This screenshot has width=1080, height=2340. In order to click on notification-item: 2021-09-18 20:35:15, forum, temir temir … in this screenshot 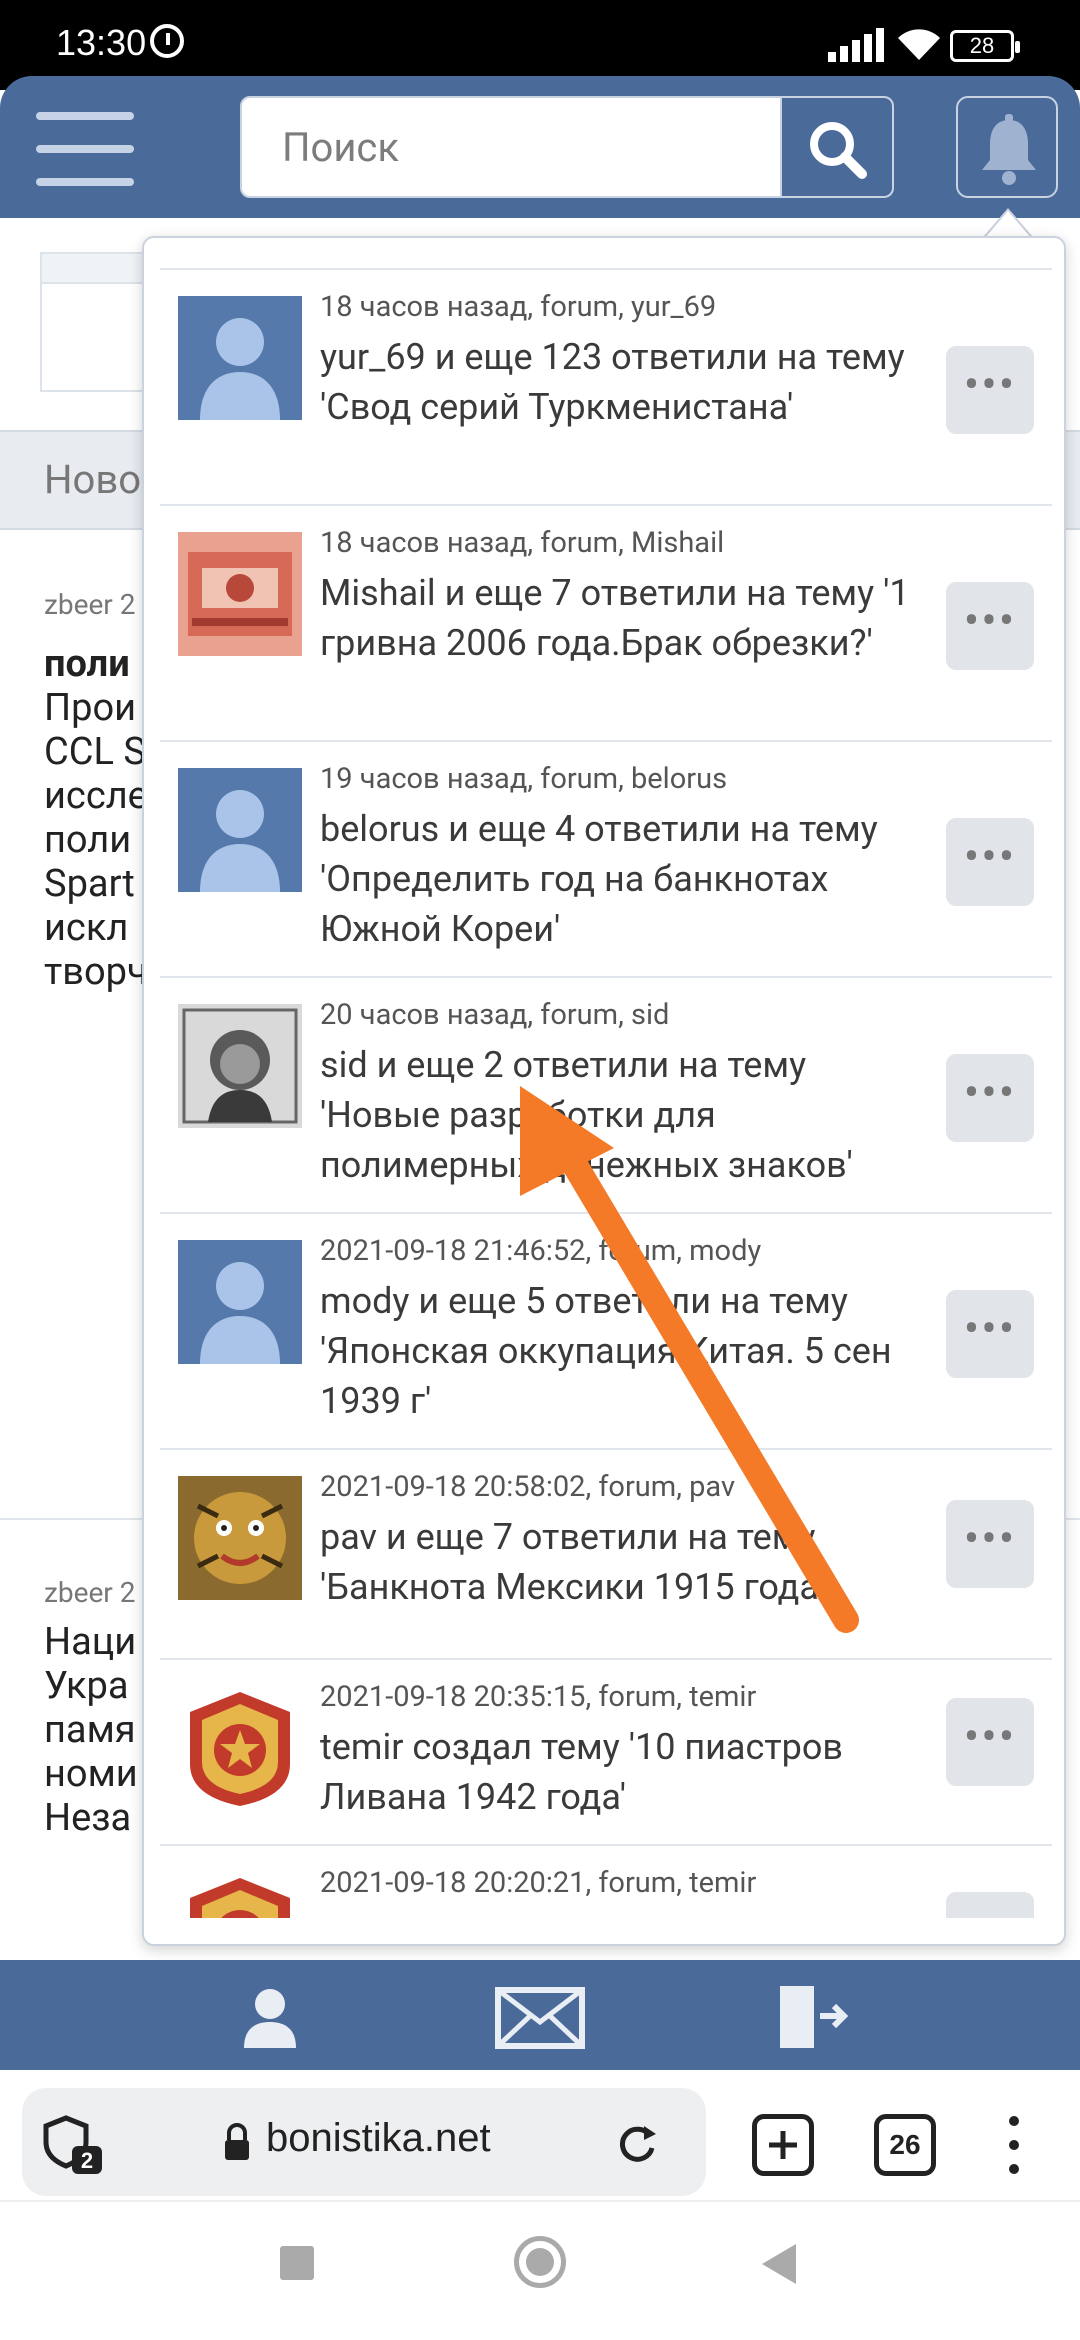, I will do `click(606, 1753)`.